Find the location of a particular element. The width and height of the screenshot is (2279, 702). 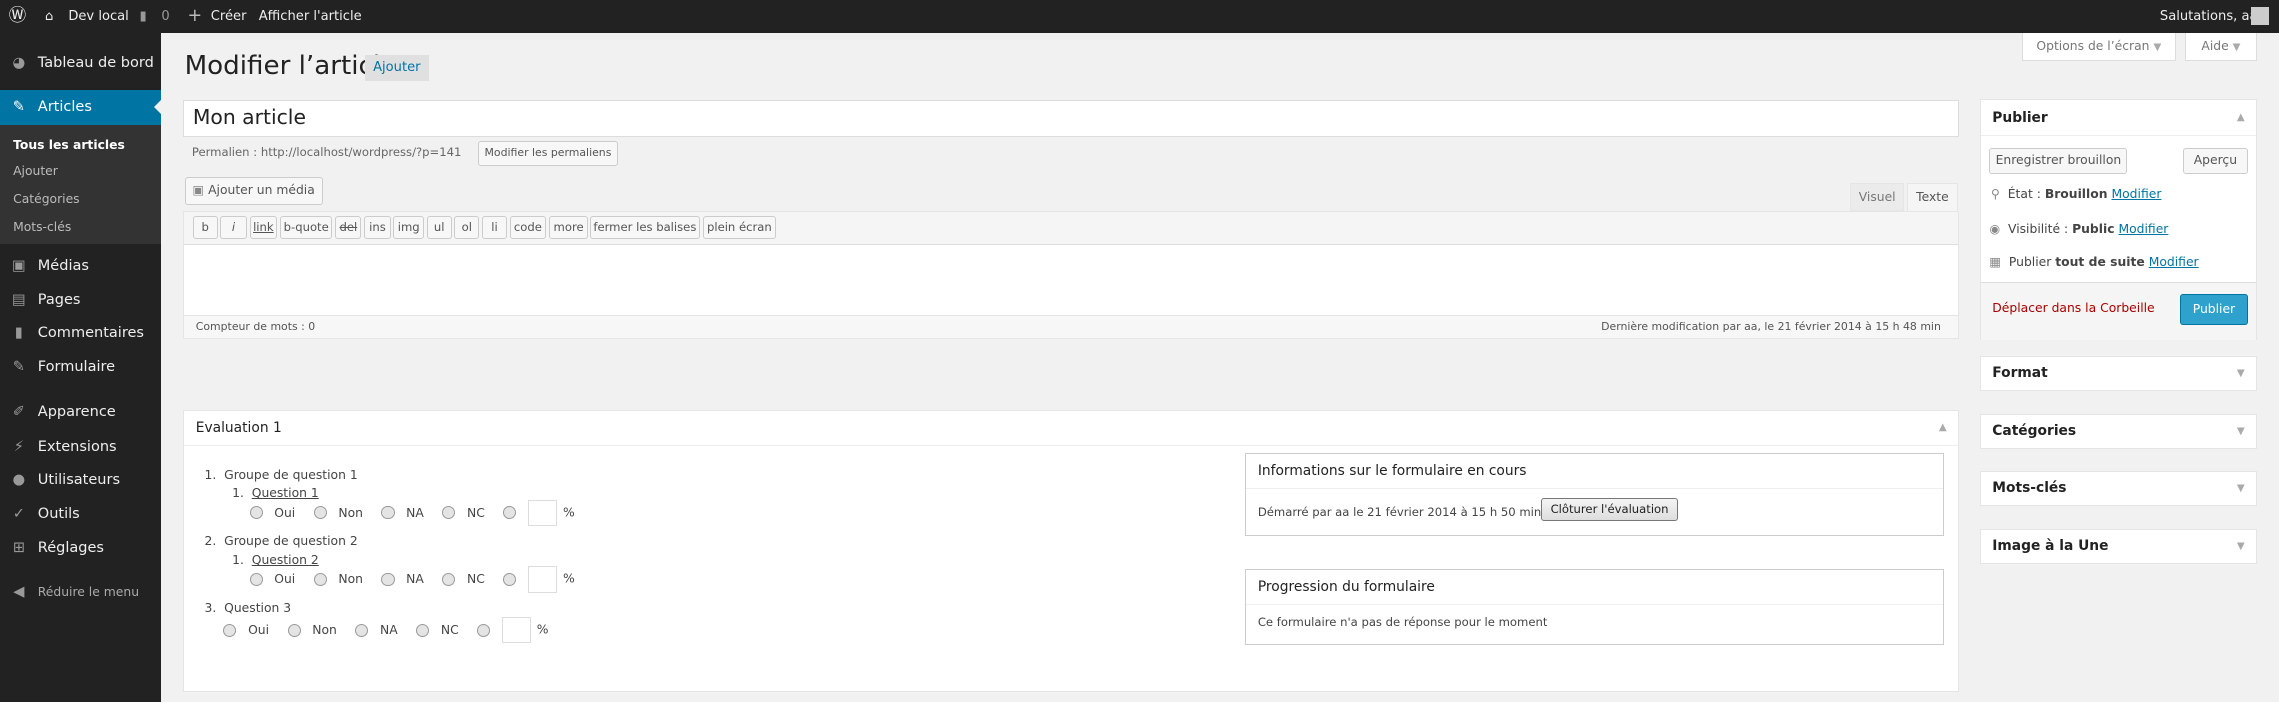

quicktag-ins: ins is located at coordinates (377, 228).